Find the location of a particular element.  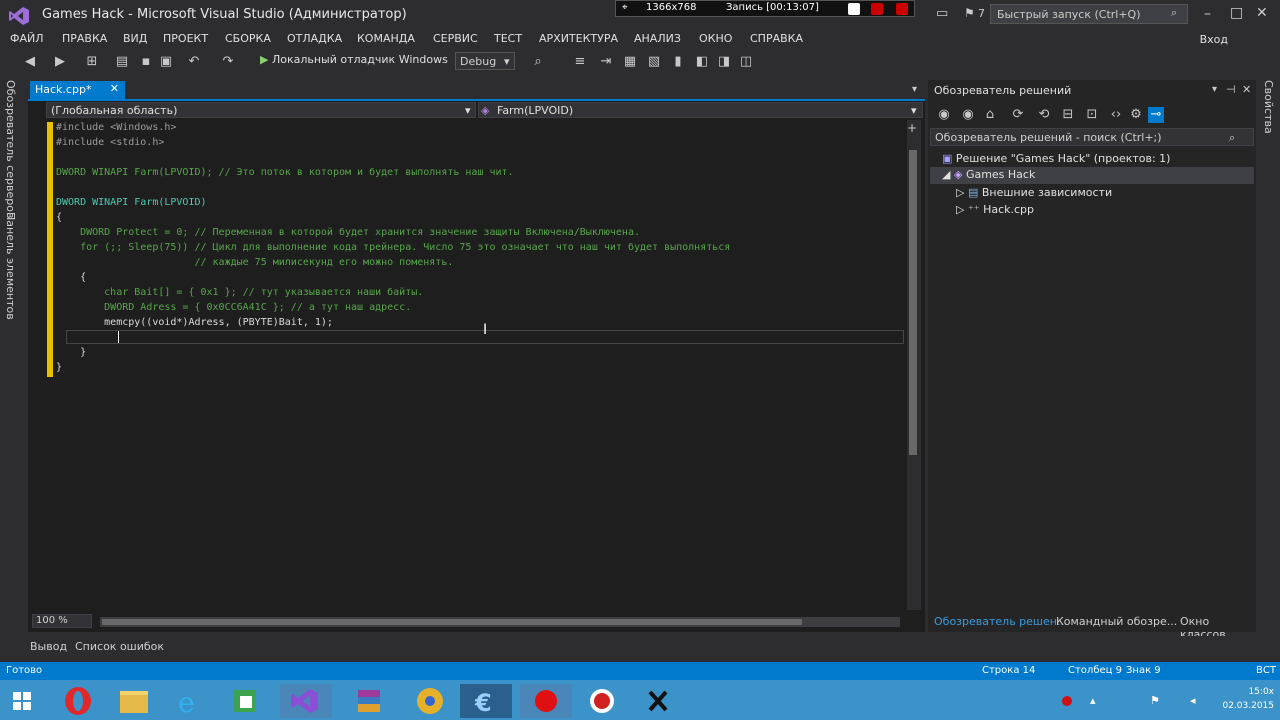

tray-flag-icon: ⚑ is located at coordinates (1155, 700).